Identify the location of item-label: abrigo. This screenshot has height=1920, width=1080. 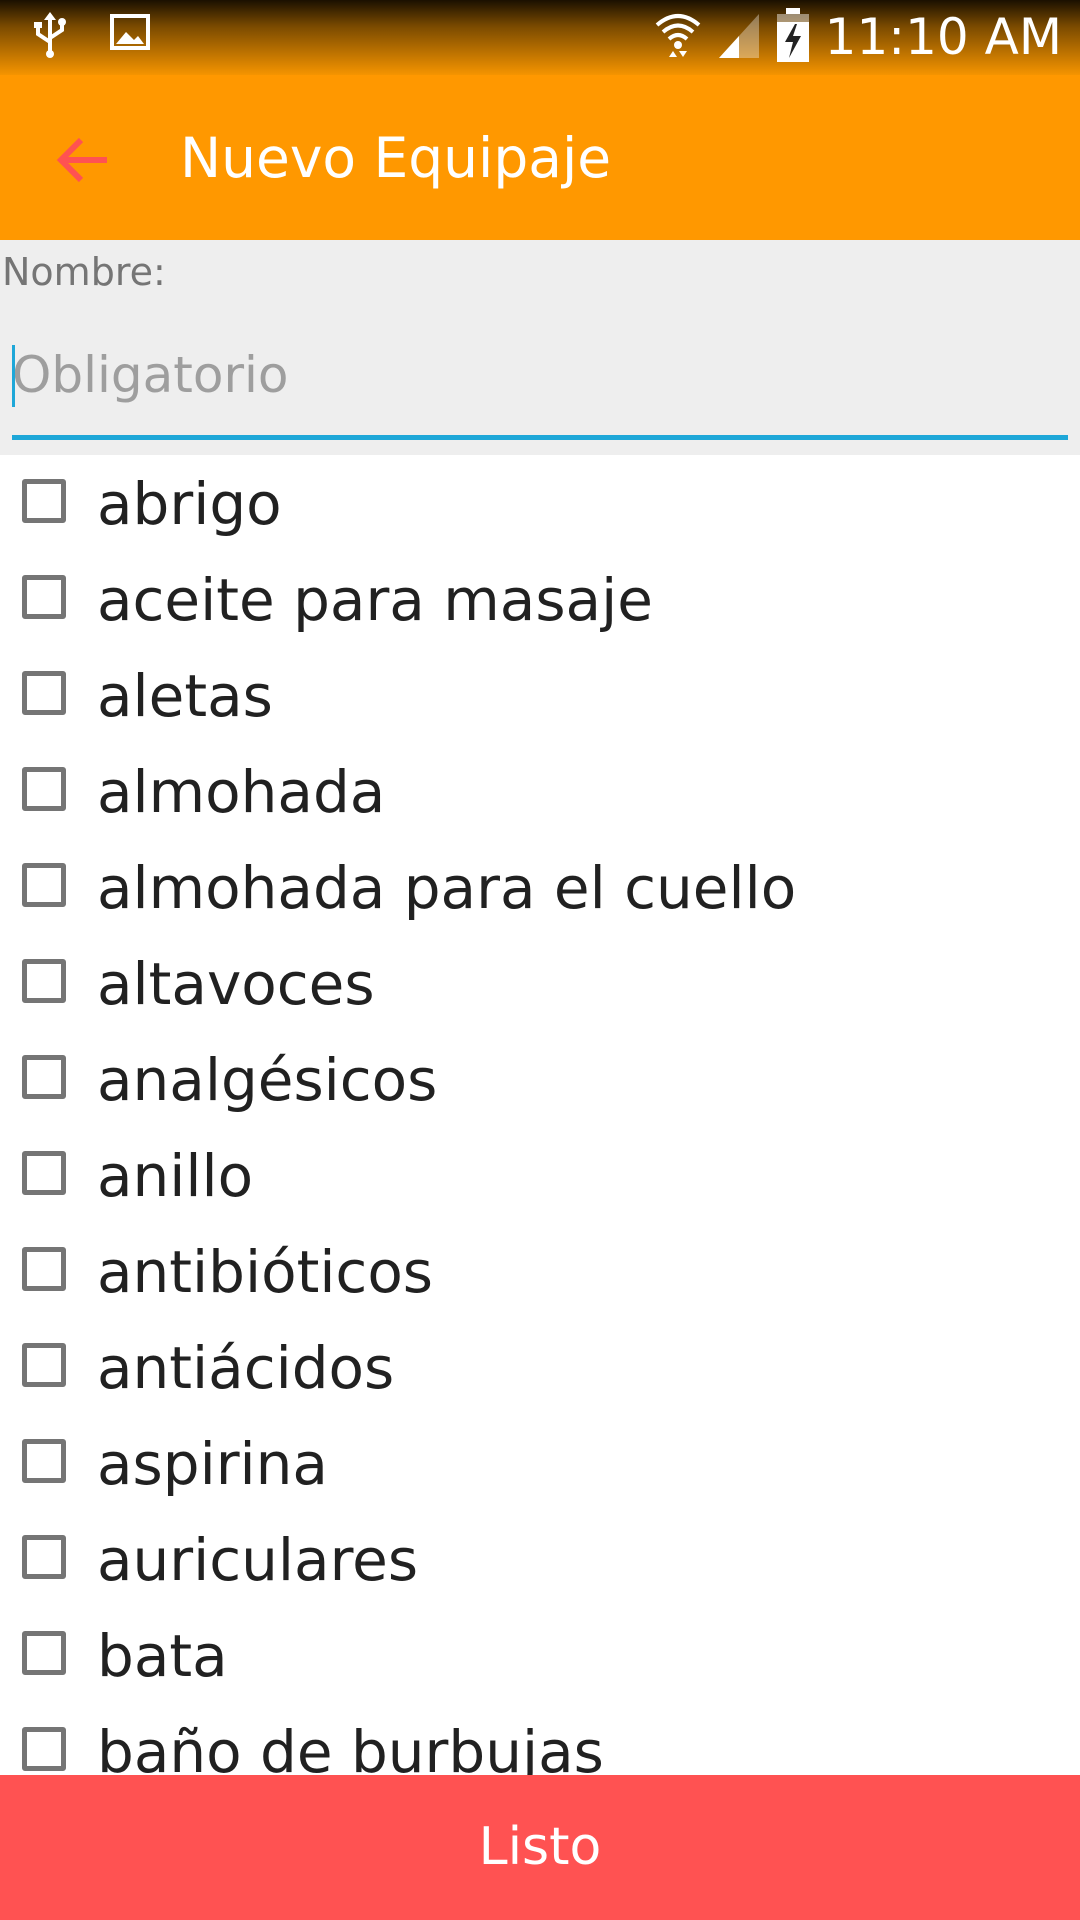
(189, 504).